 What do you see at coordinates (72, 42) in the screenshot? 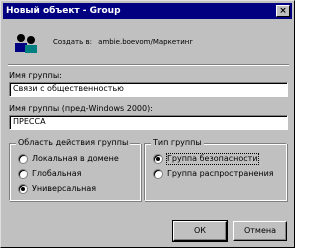
I see `create-in-label: Создать в:` at bounding box center [72, 42].